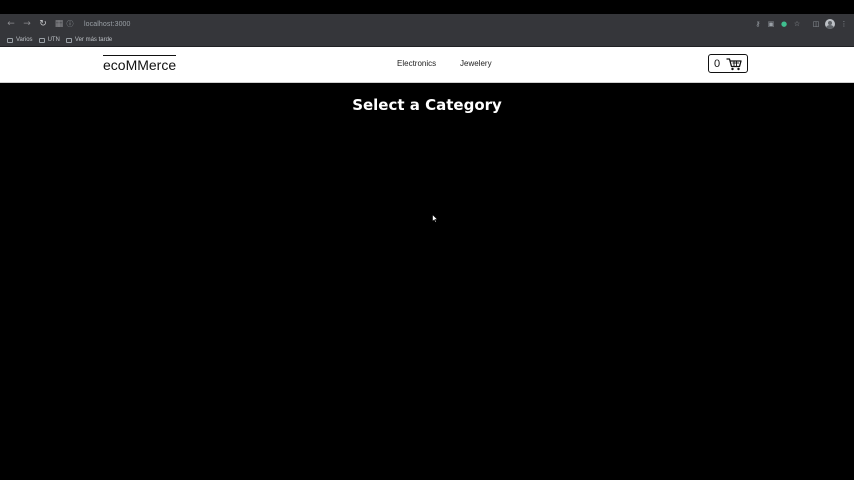 The height and width of the screenshot is (480, 854). Describe the element at coordinates (427, 7) in the screenshot. I see `browser-tab-strip` at that location.